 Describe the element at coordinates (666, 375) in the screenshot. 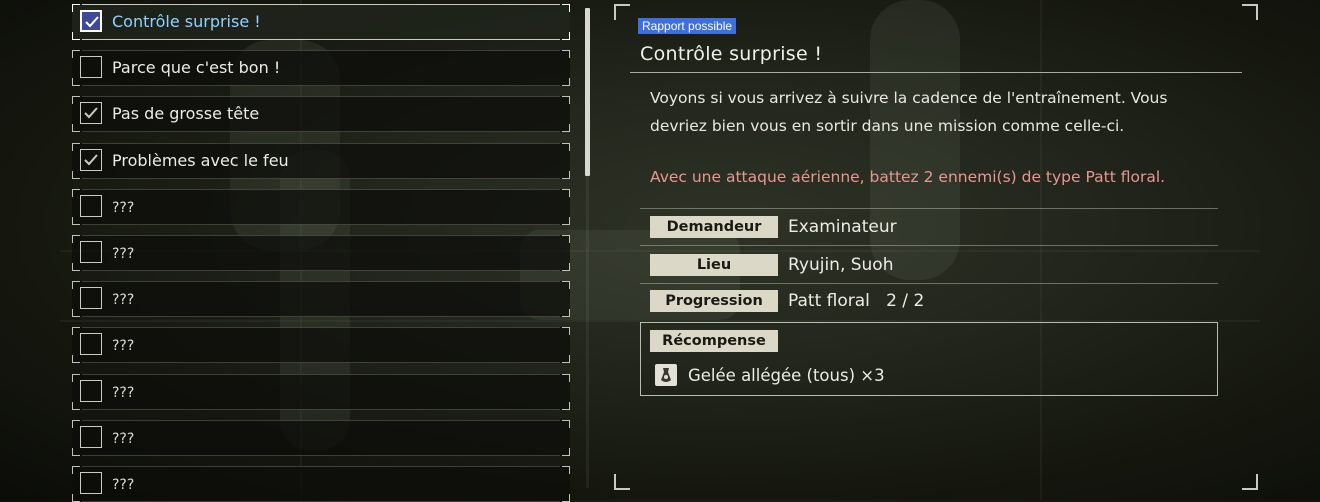

I see `jelly-item-icon` at that location.